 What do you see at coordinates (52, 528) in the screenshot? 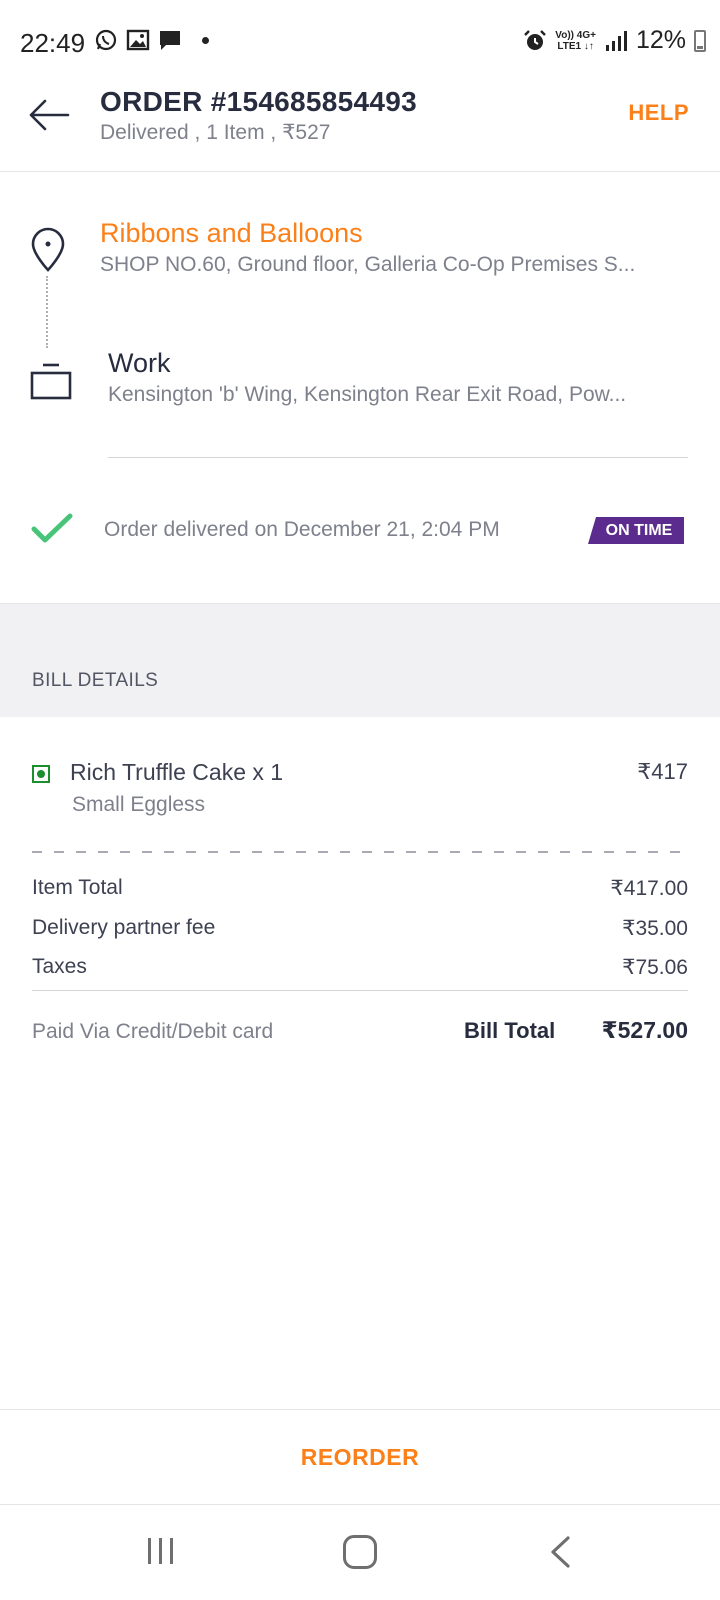
I see `checkmark-icon` at bounding box center [52, 528].